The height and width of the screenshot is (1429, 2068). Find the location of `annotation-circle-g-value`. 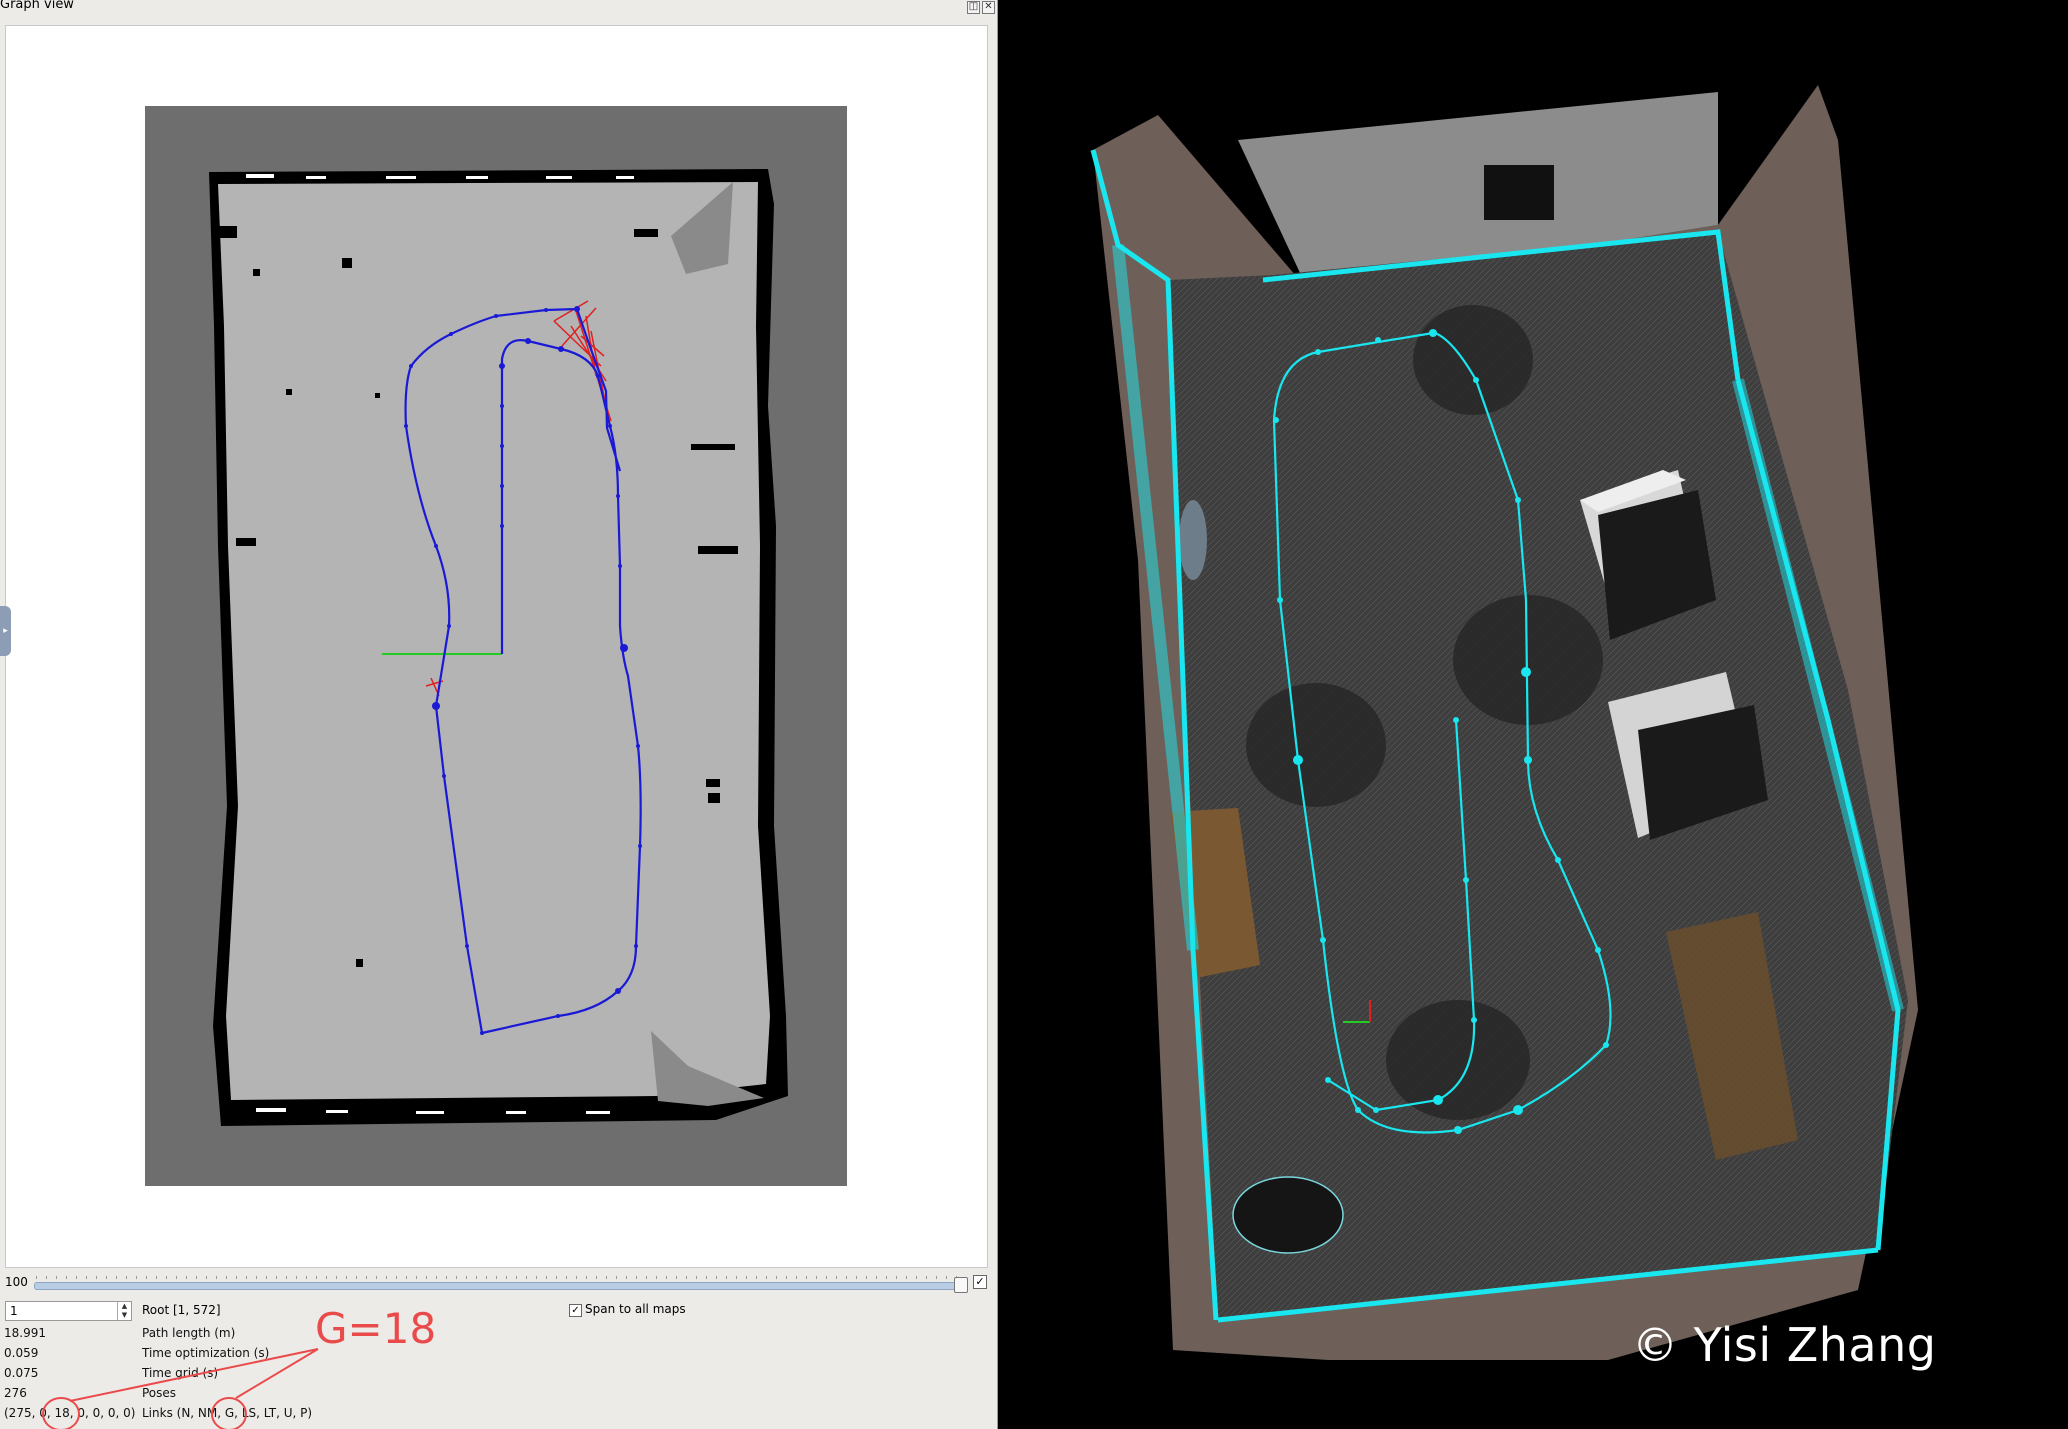

annotation-circle-g-value is located at coordinates (61, 1413).